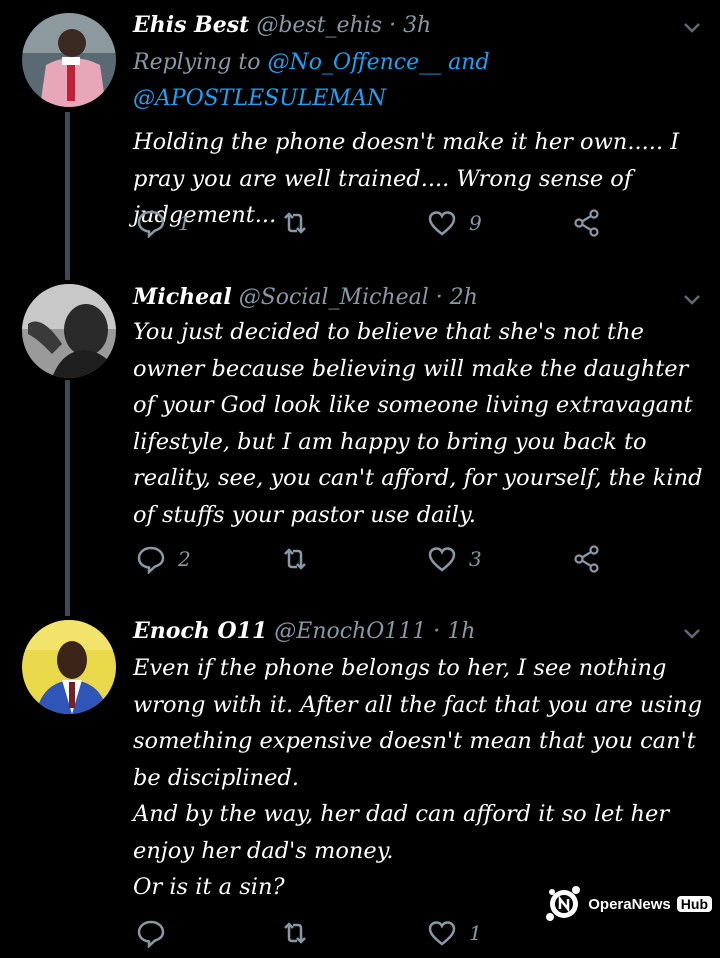 The height and width of the screenshot is (958, 720). I want to click on user-handle: @EnochO111, so click(350, 631).